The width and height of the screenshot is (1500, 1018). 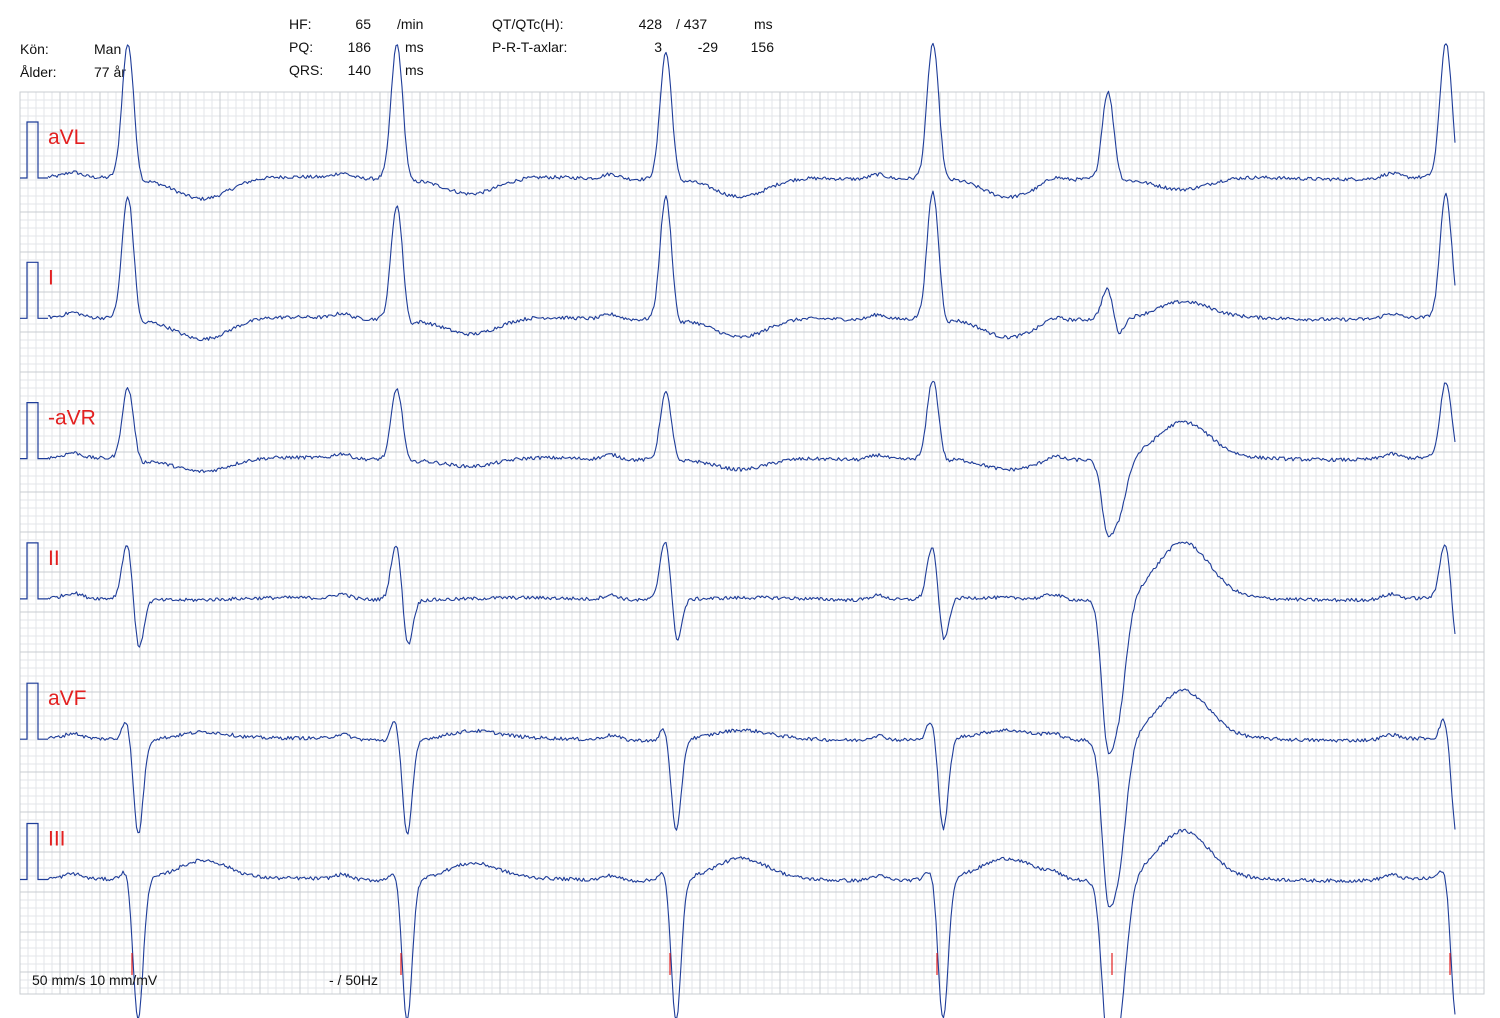 What do you see at coordinates (67, 698) in the screenshot?
I see `lead-label: aVF` at bounding box center [67, 698].